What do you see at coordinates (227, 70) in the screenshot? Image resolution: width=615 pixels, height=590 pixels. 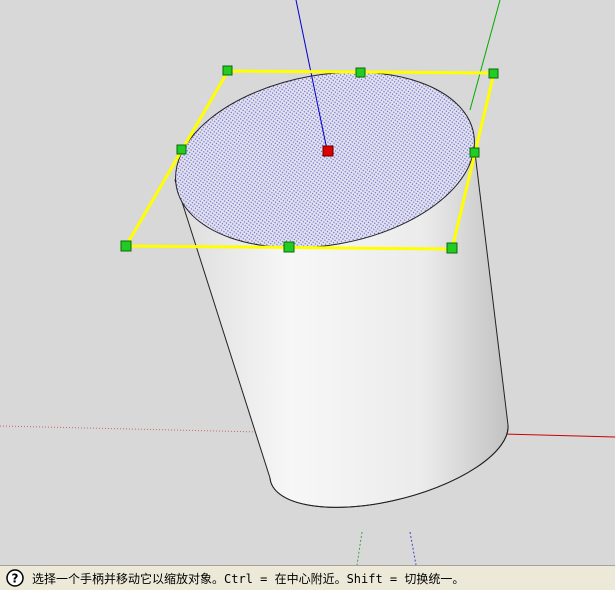 I see `grip-top-left` at bounding box center [227, 70].